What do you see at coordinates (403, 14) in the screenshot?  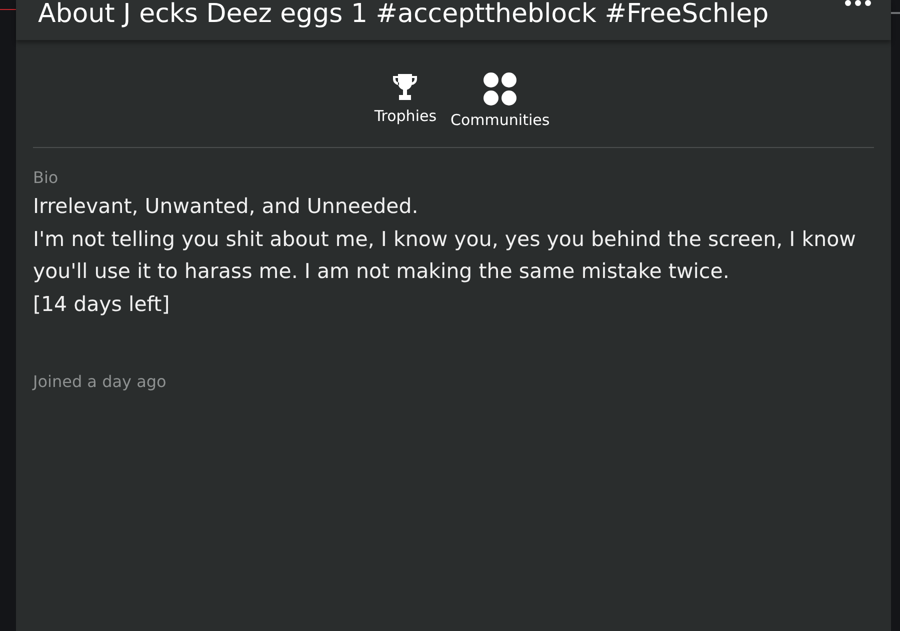 I see `modal-title: About J ecks Deez eggs 1 #accepttheblock #FreeSchlep` at bounding box center [403, 14].